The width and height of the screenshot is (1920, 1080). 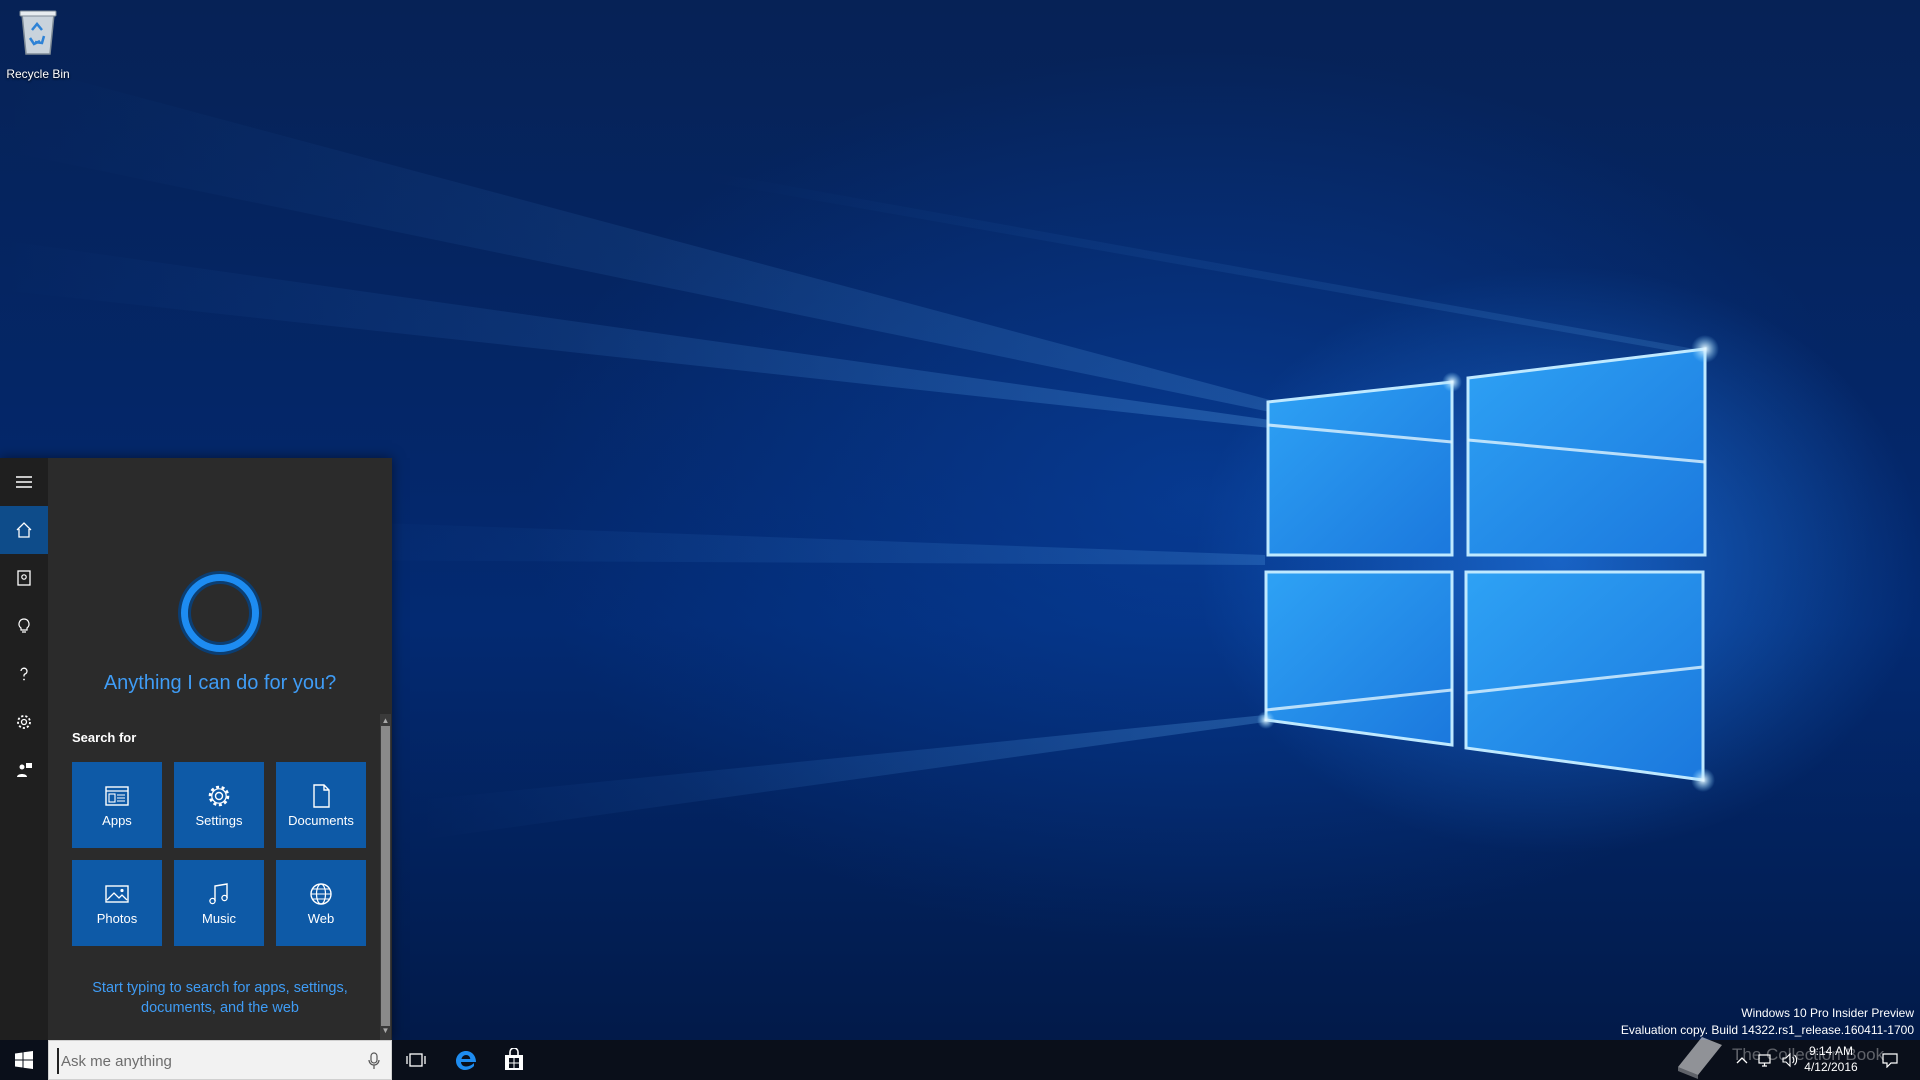 I want to click on search-apps-tile: Apps, so click(x=117, y=805).